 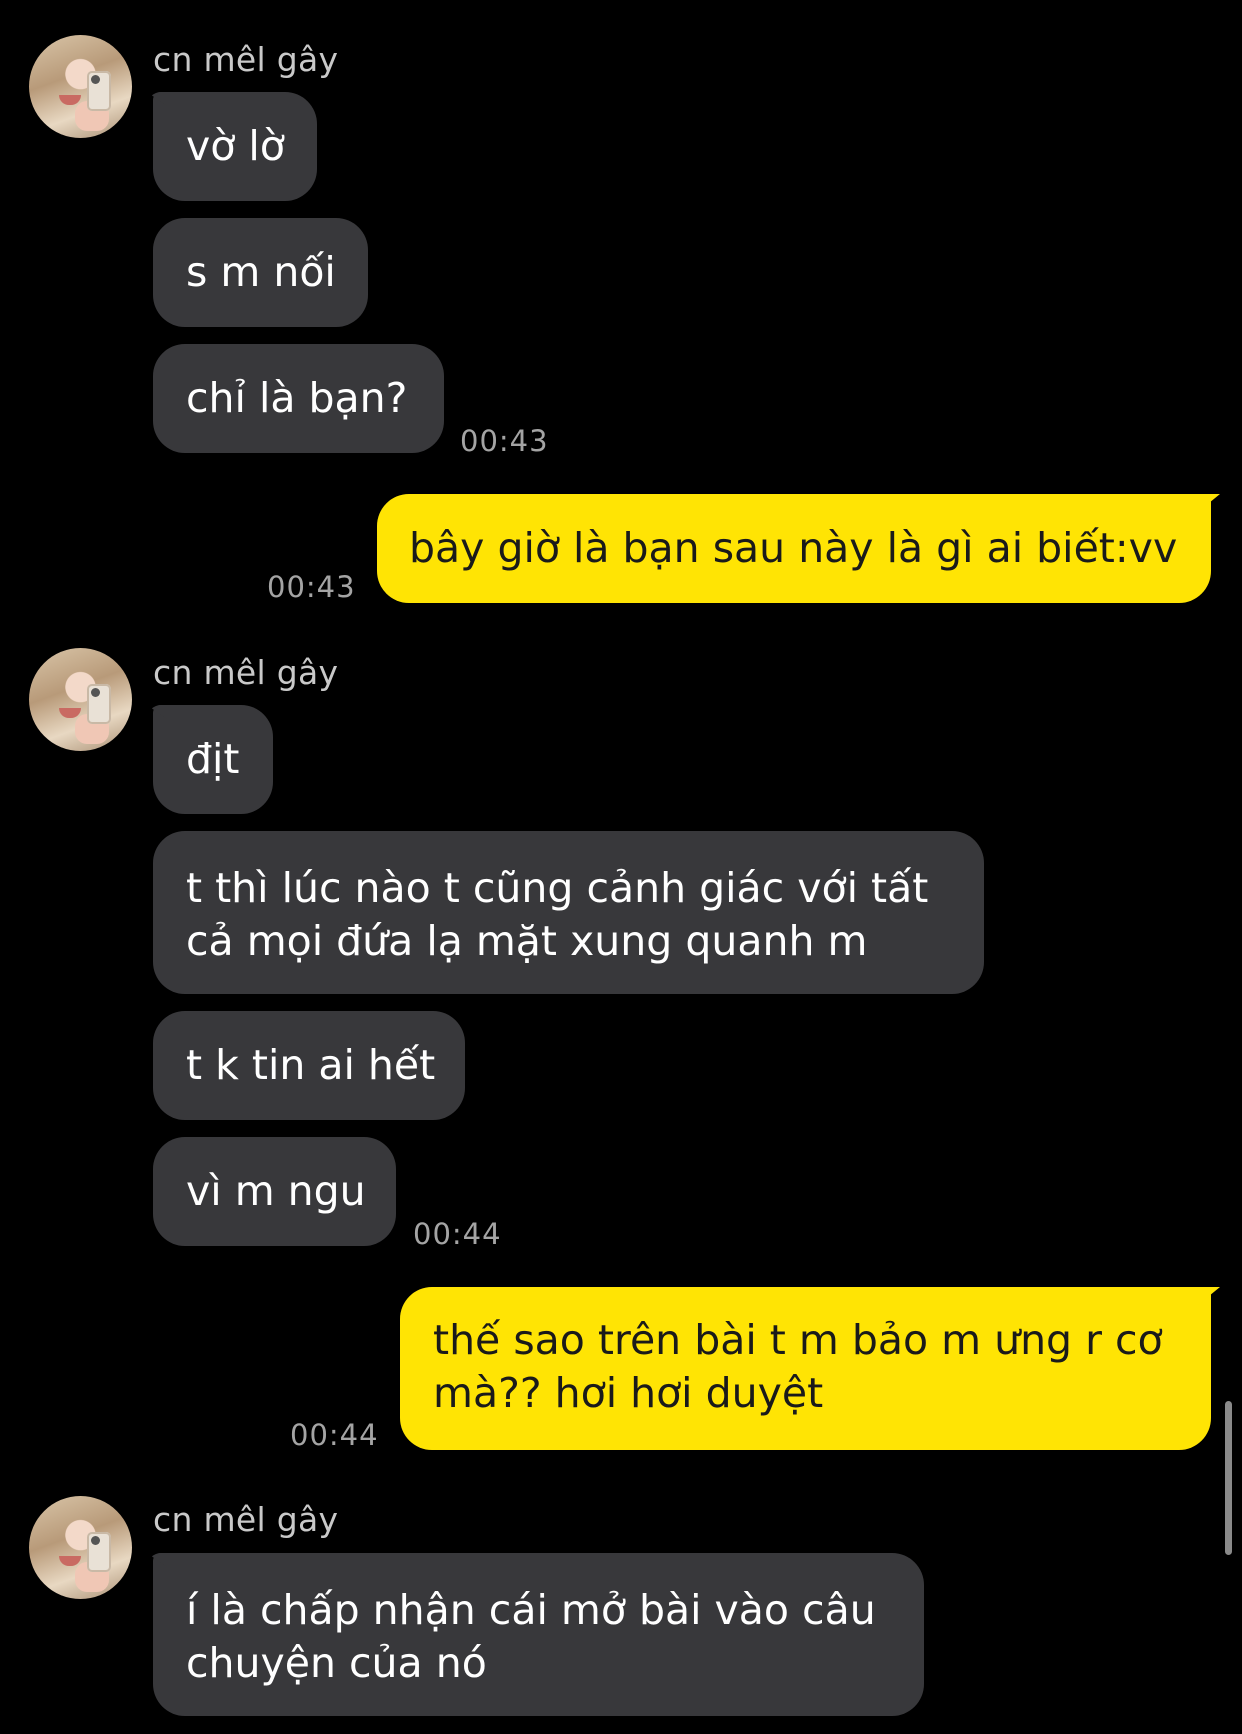 I want to click on incoming-message: chỉ là bạn?, so click(x=298, y=398).